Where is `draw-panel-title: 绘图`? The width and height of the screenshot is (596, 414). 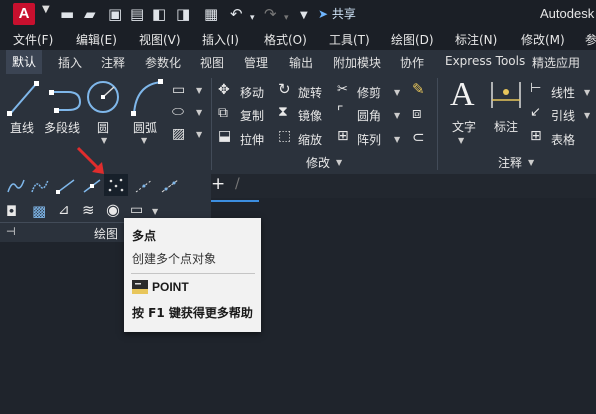
draw-panel-title: 绘图 is located at coordinates (106, 233).